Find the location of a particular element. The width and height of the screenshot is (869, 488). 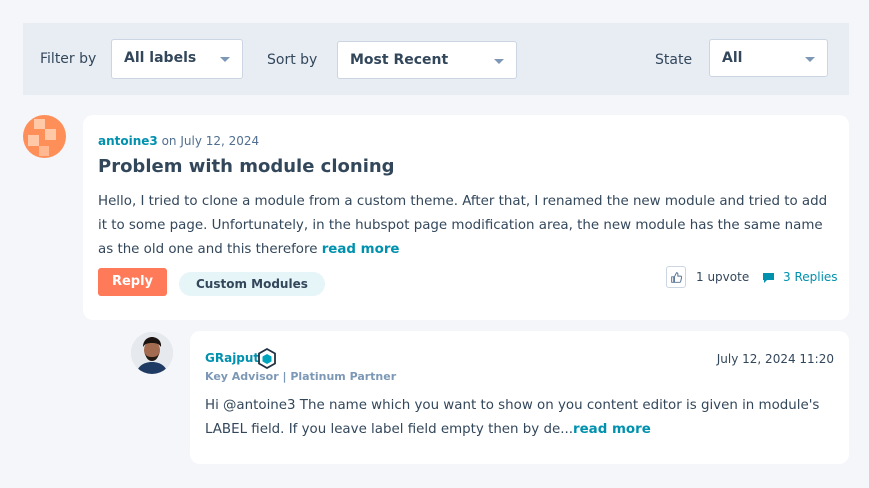

sort-by-select: Most Recent is located at coordinates (427, 60).